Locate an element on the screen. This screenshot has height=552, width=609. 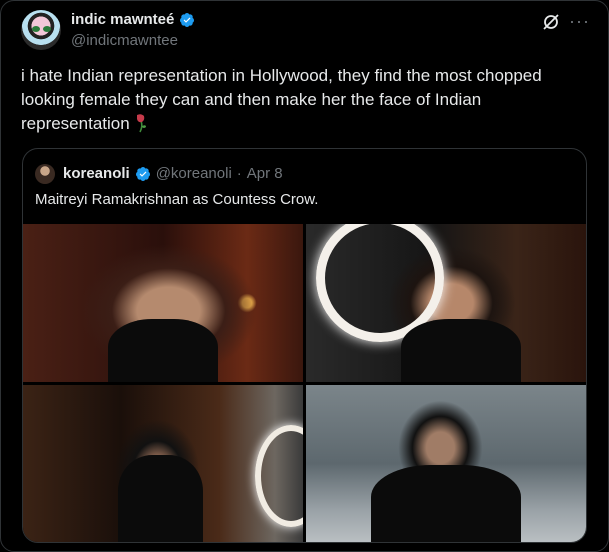
author-handle: @indicmawntee is located at coordinates (124, 40).